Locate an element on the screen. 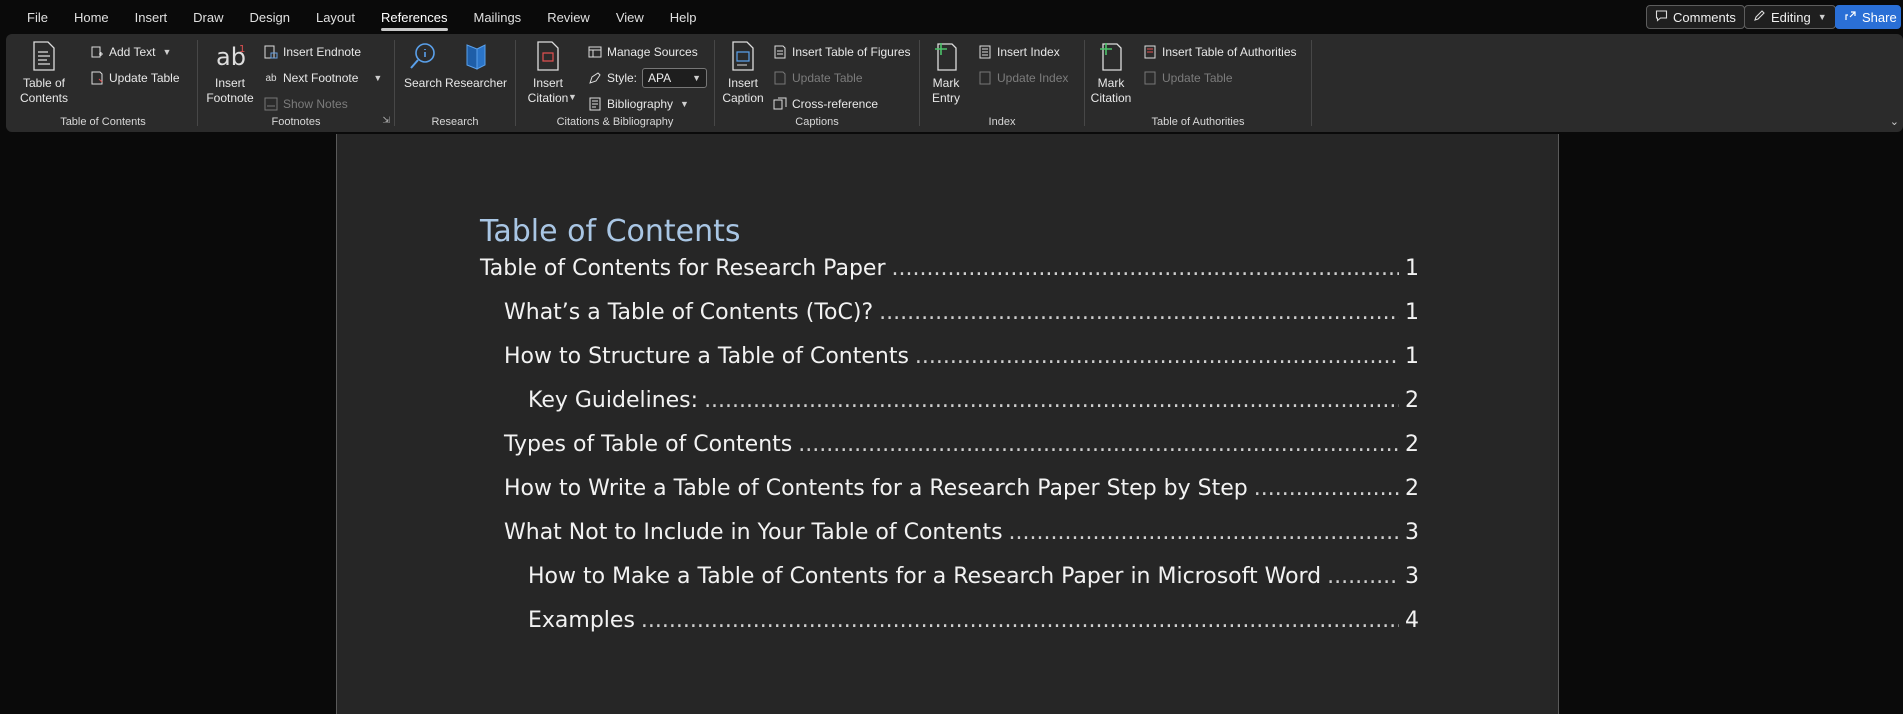 The width and height of the screenshot is (1903, 714). insert-endnote-button: Insert Endnote is located at coordinates (312, 52).